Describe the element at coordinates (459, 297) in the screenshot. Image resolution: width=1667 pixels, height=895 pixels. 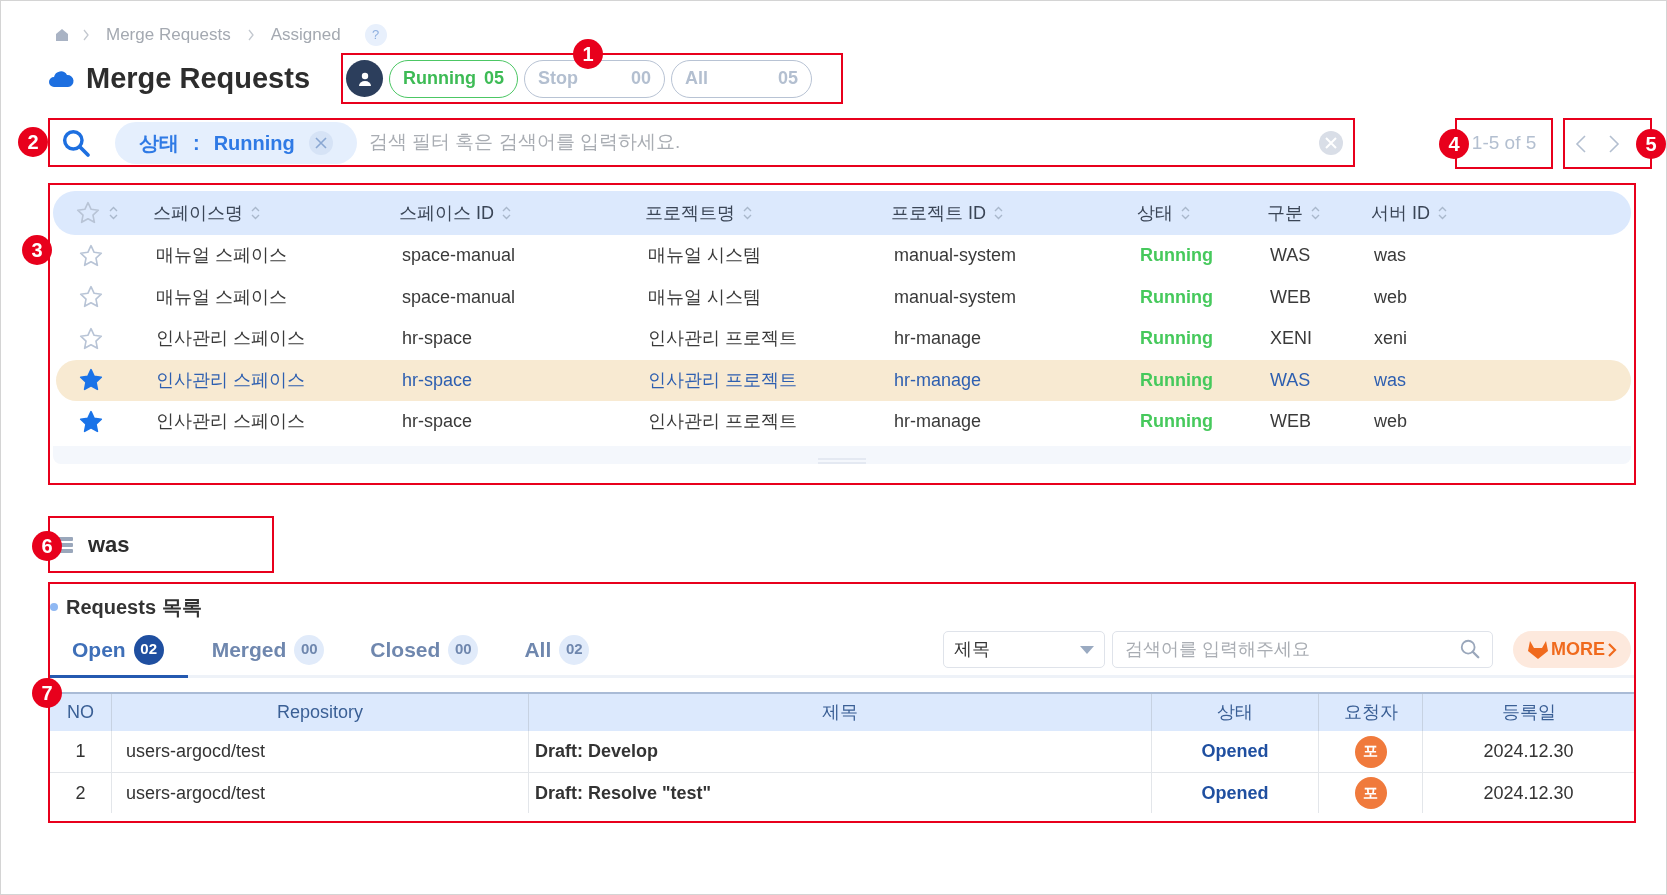
I see `table-cell-text: space-manual` at that location.